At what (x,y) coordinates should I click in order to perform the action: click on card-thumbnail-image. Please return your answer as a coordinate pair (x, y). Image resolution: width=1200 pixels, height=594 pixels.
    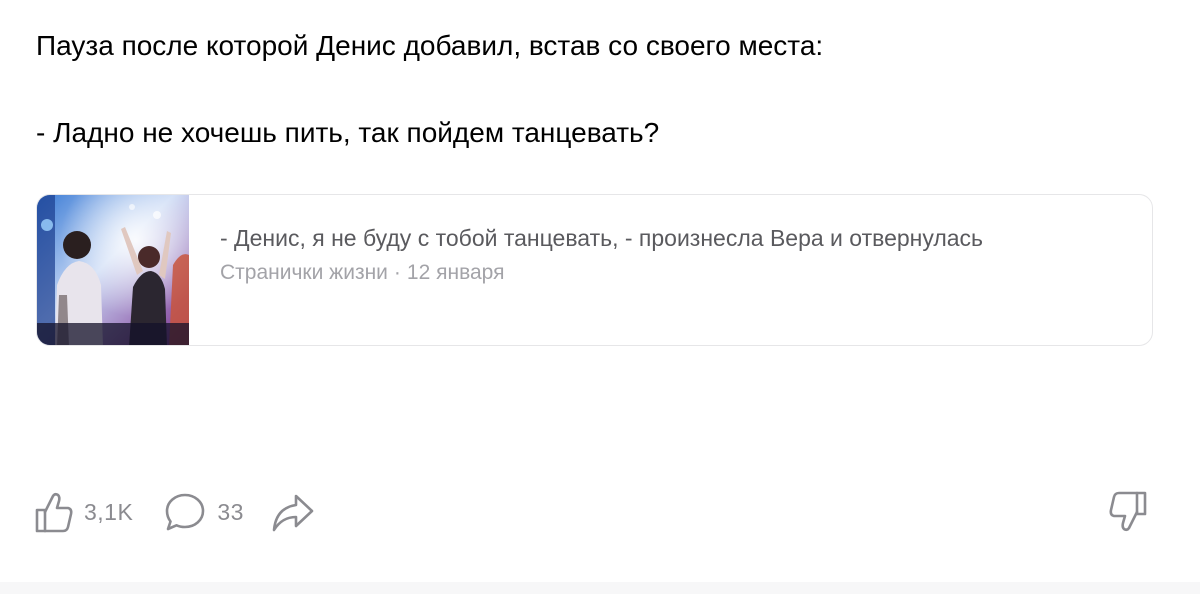
    Looking at the image, I should click on (113, 270).